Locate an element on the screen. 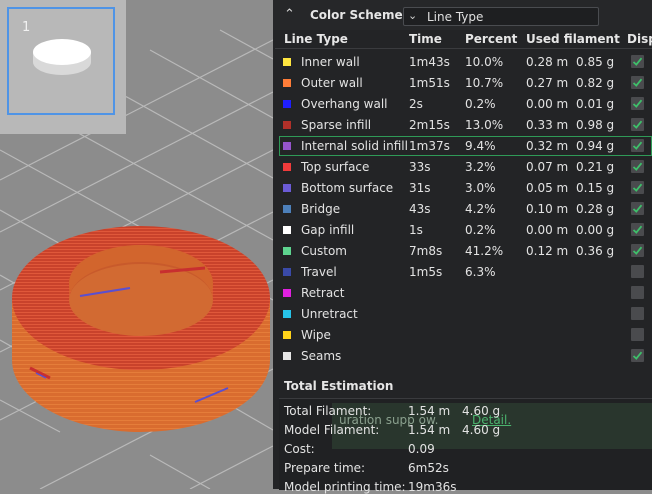 Image resolution: width=652 pixels, height=494 pixels. line-type-percent: 6.3% is located at coordinates (480, 272).